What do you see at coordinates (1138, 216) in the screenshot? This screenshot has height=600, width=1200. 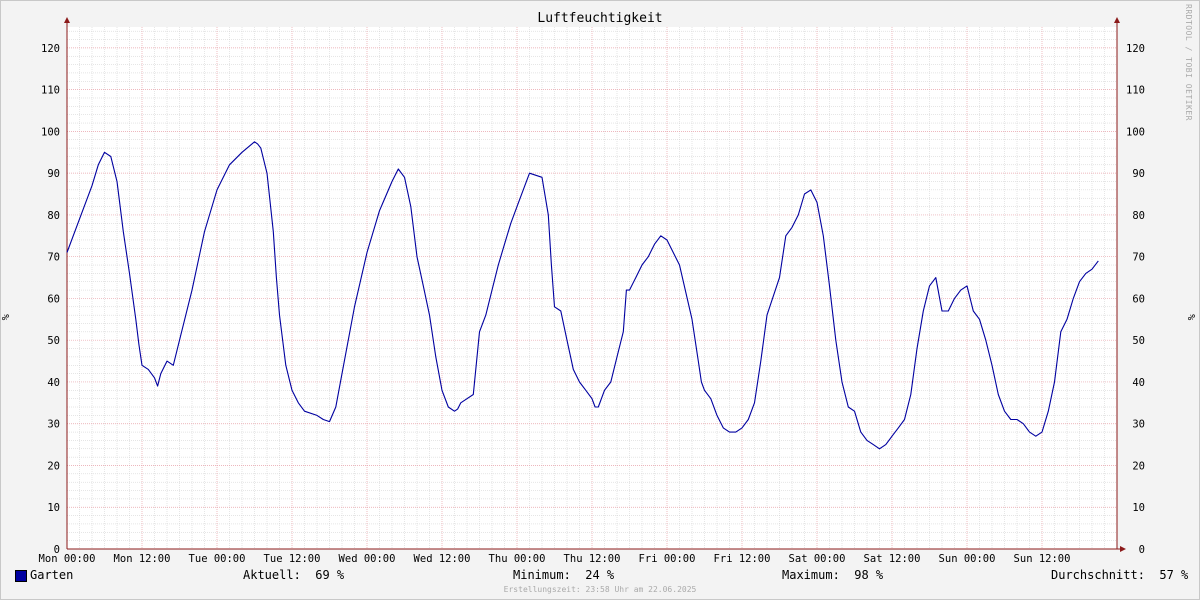 I see `y-tick-label-right: 80` at bounding box center [1138, 216].